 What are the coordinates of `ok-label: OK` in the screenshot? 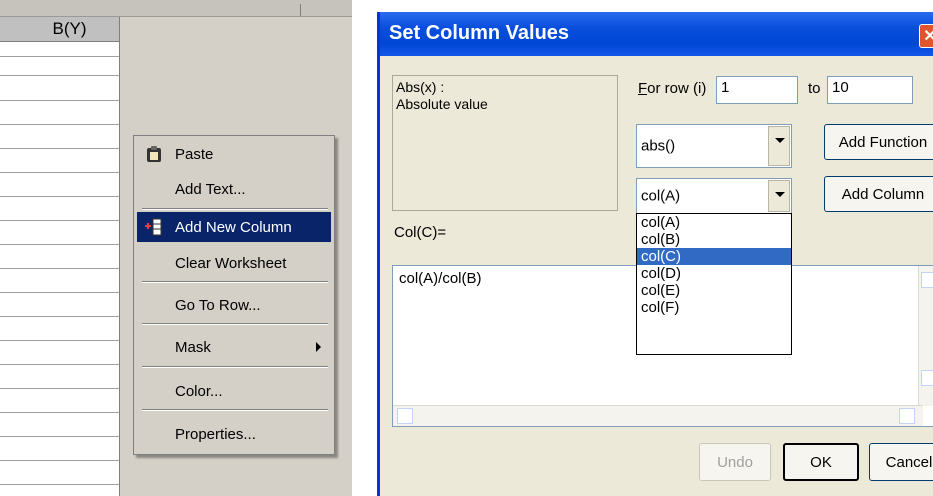 It's located at (821, 462).